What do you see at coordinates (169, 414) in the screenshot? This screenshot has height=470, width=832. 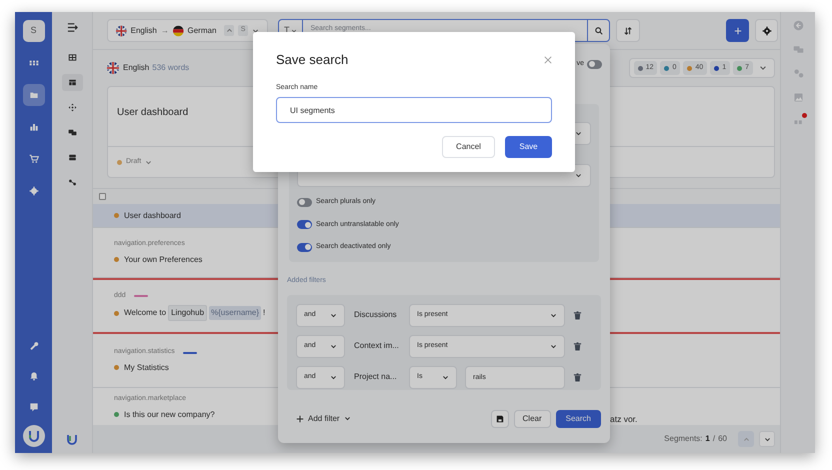 I see `segment-text: Is this our new company?` at bounding box center [169, 414].